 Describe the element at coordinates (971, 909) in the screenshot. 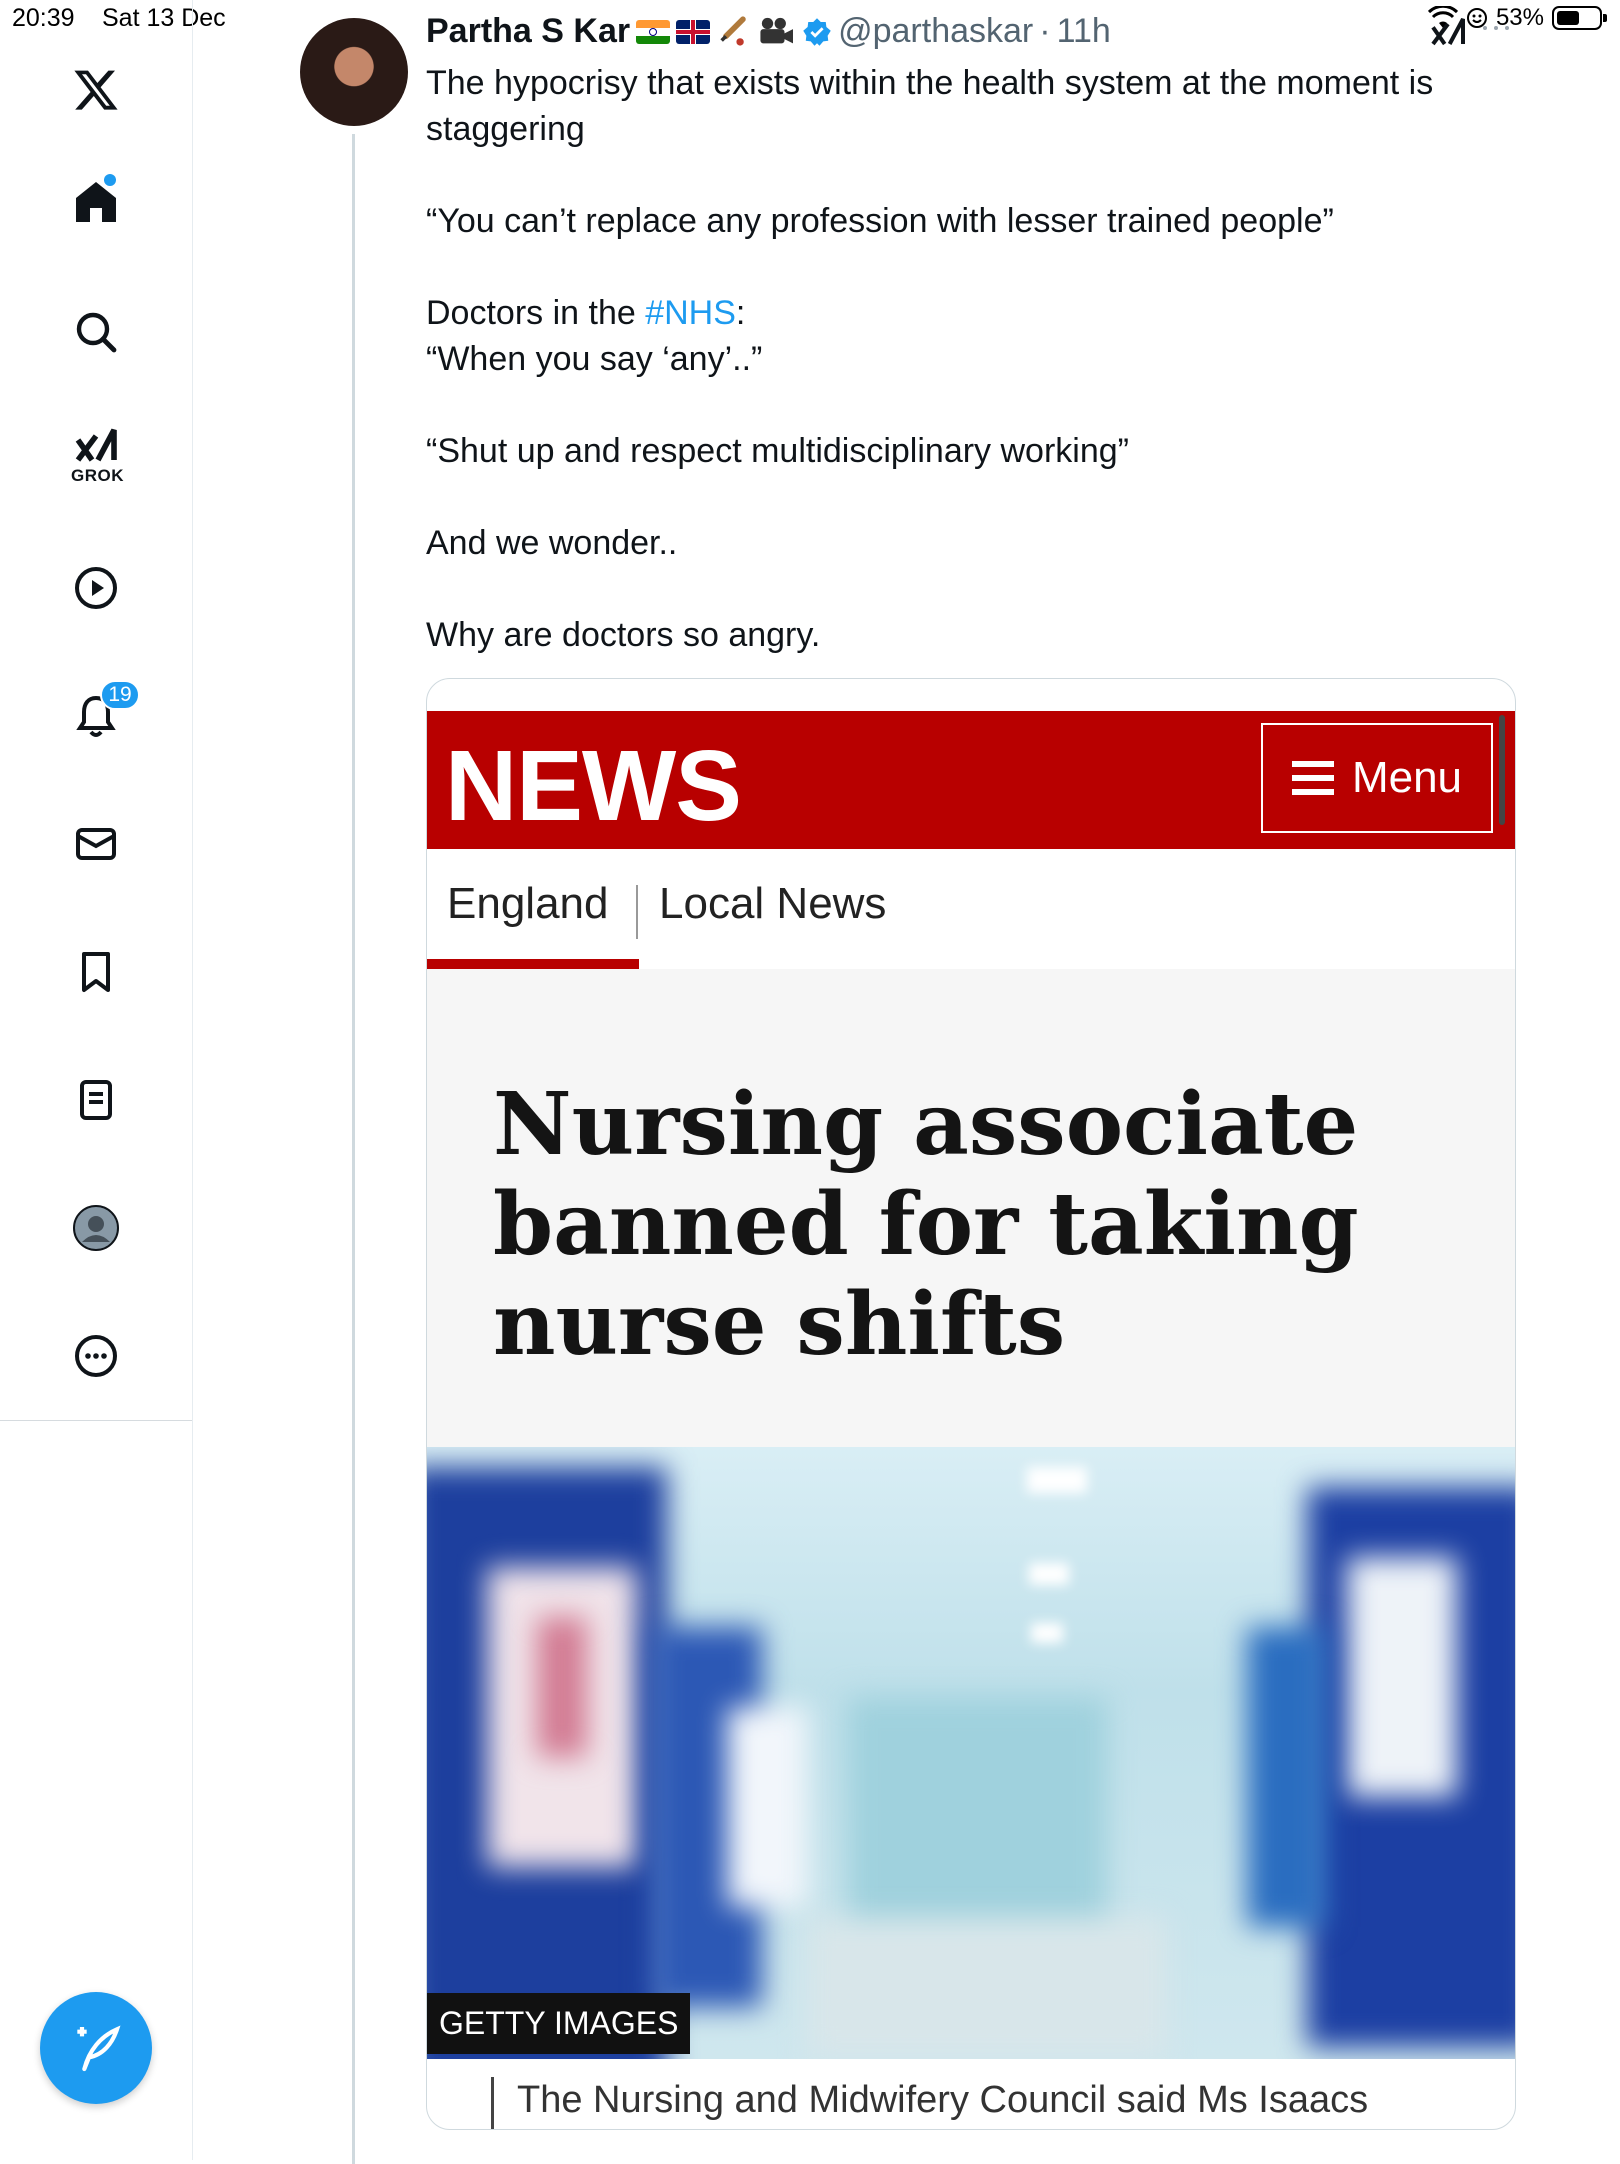

I see `bbc-breadcrumb: England Local News` at that location.